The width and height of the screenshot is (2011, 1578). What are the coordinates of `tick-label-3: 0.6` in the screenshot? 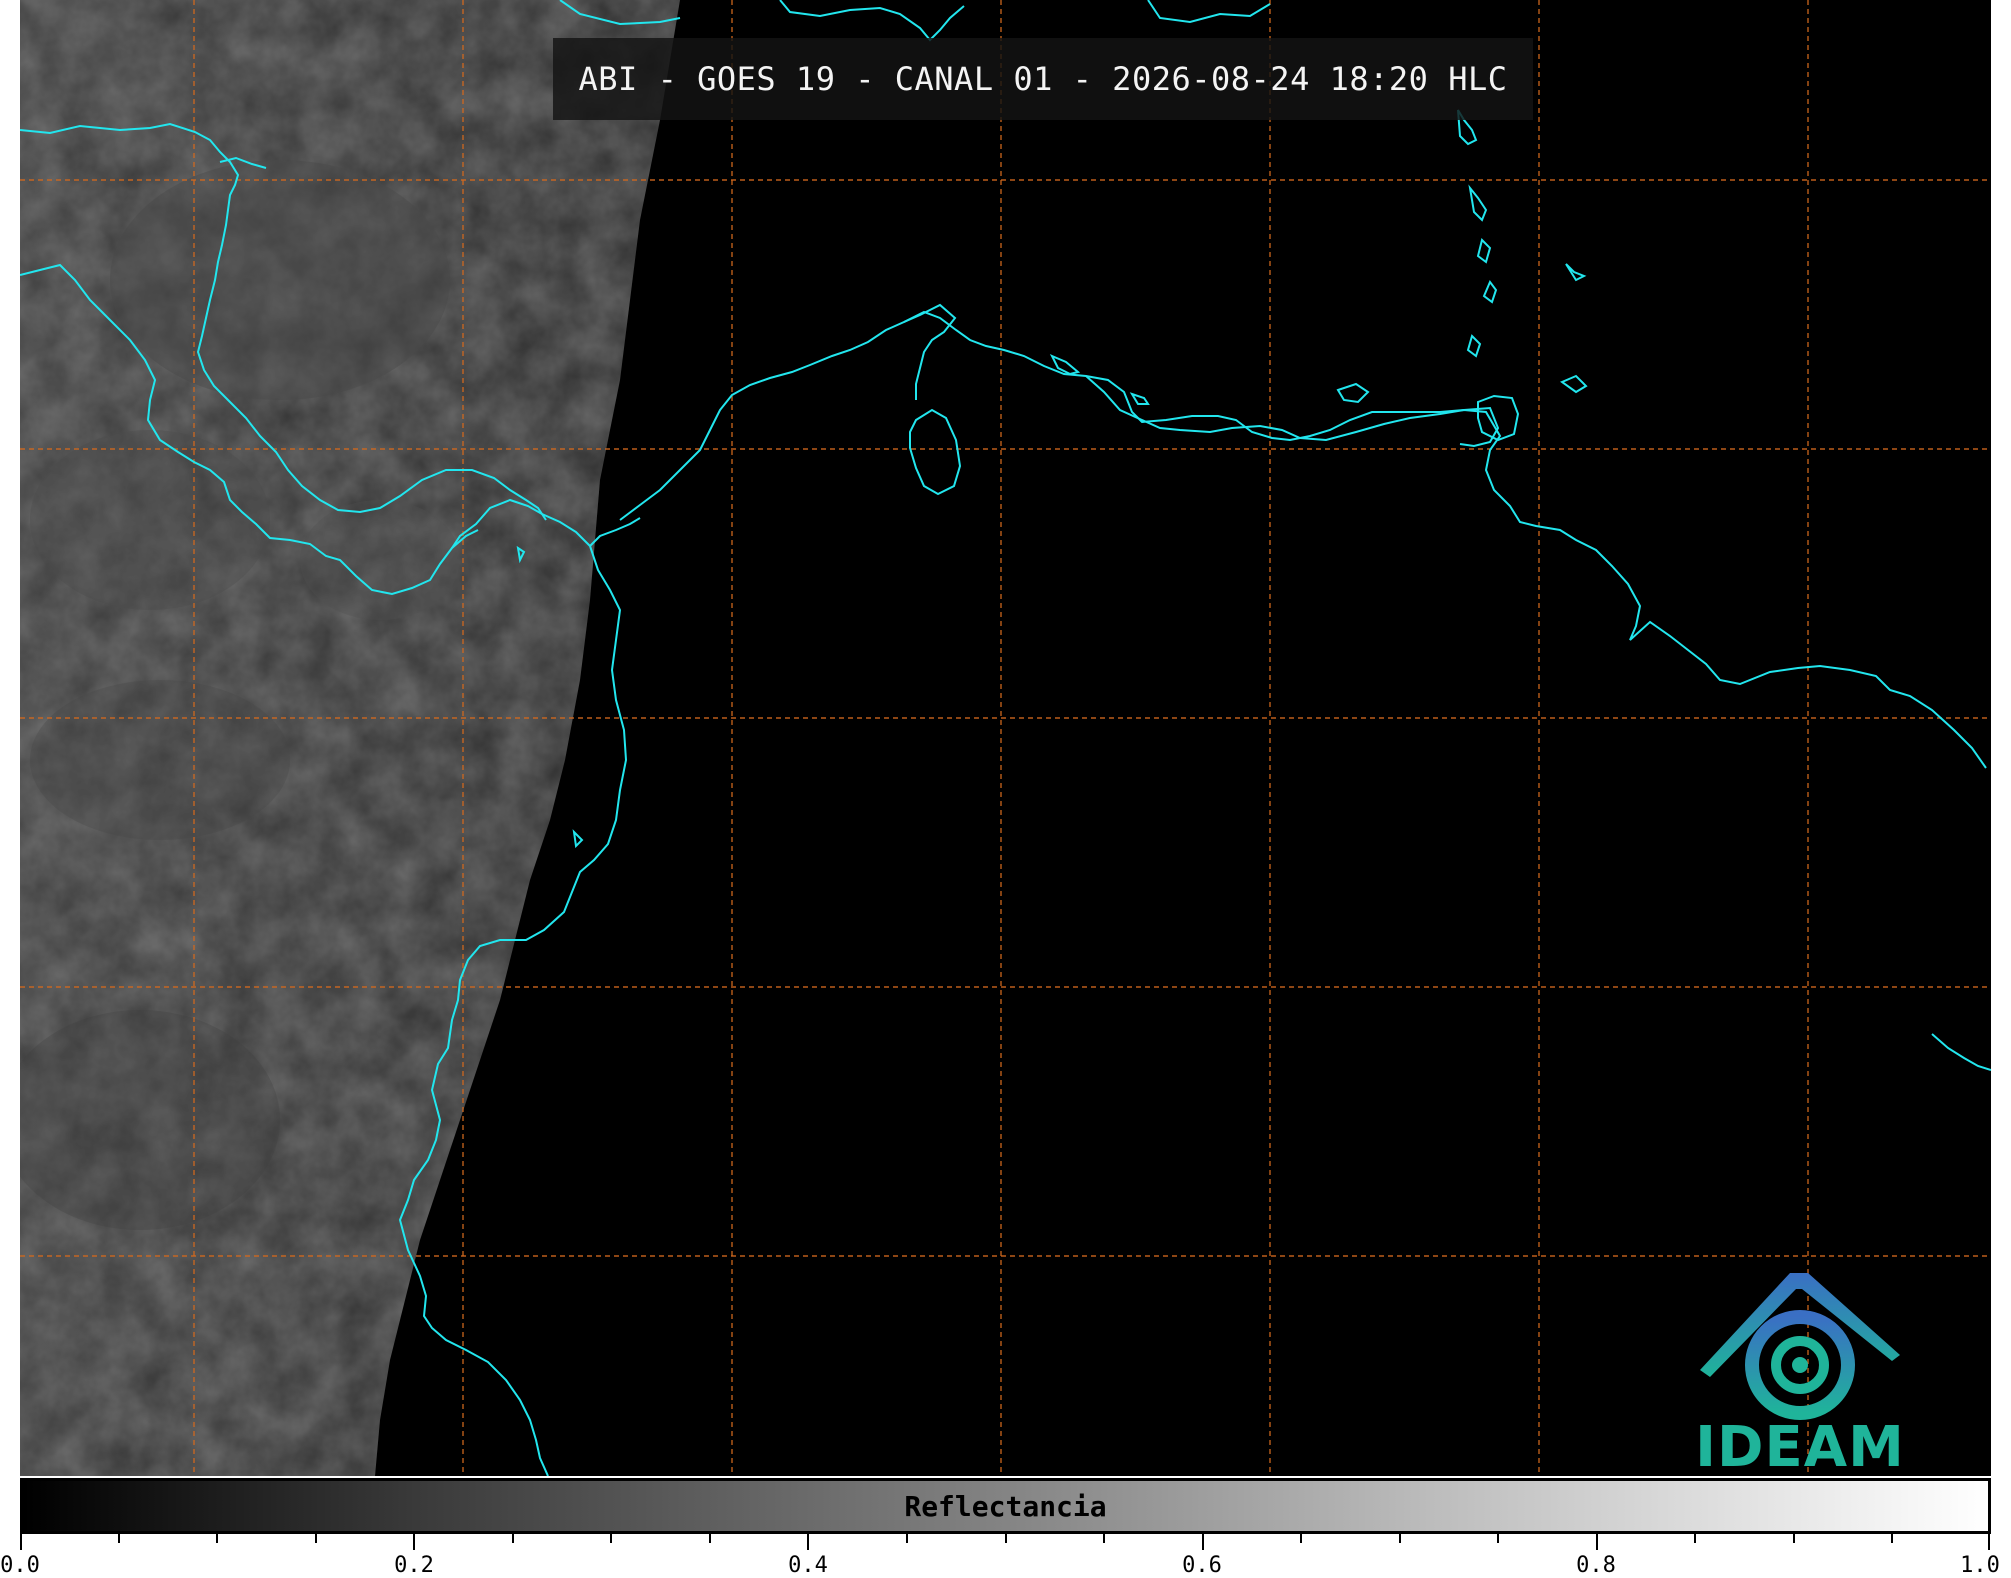 It's located at (1202, 1565).